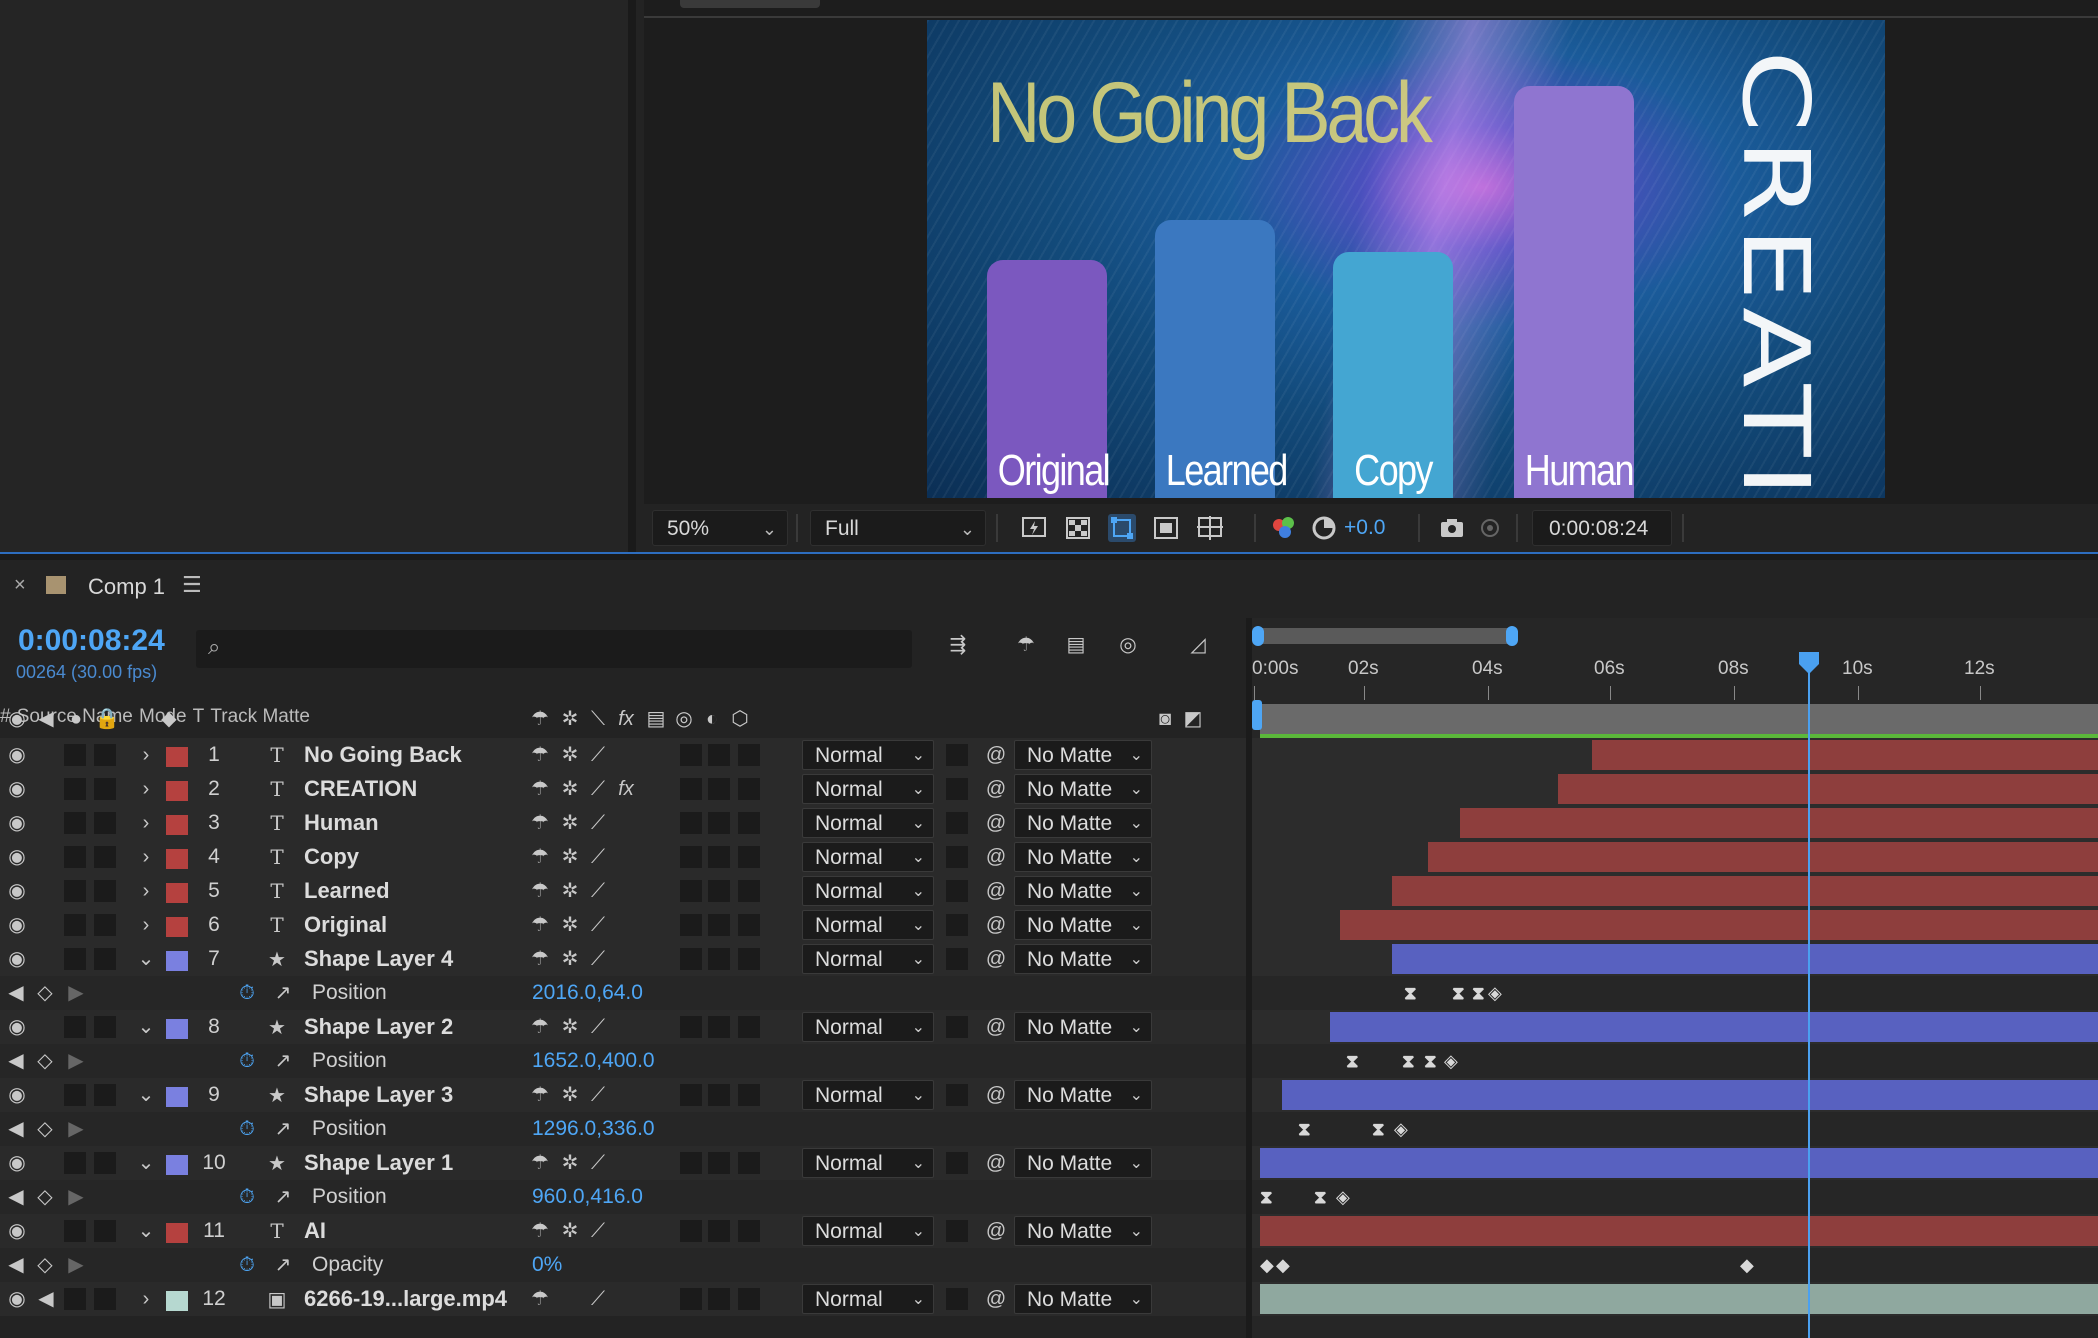 Image resolution: width=2098 pixels, height=1338 pixels. What do you see at coordinates (1122, 528) in the screenshot?
I see `mask-path-icon` at bounding box center [1122, 528].